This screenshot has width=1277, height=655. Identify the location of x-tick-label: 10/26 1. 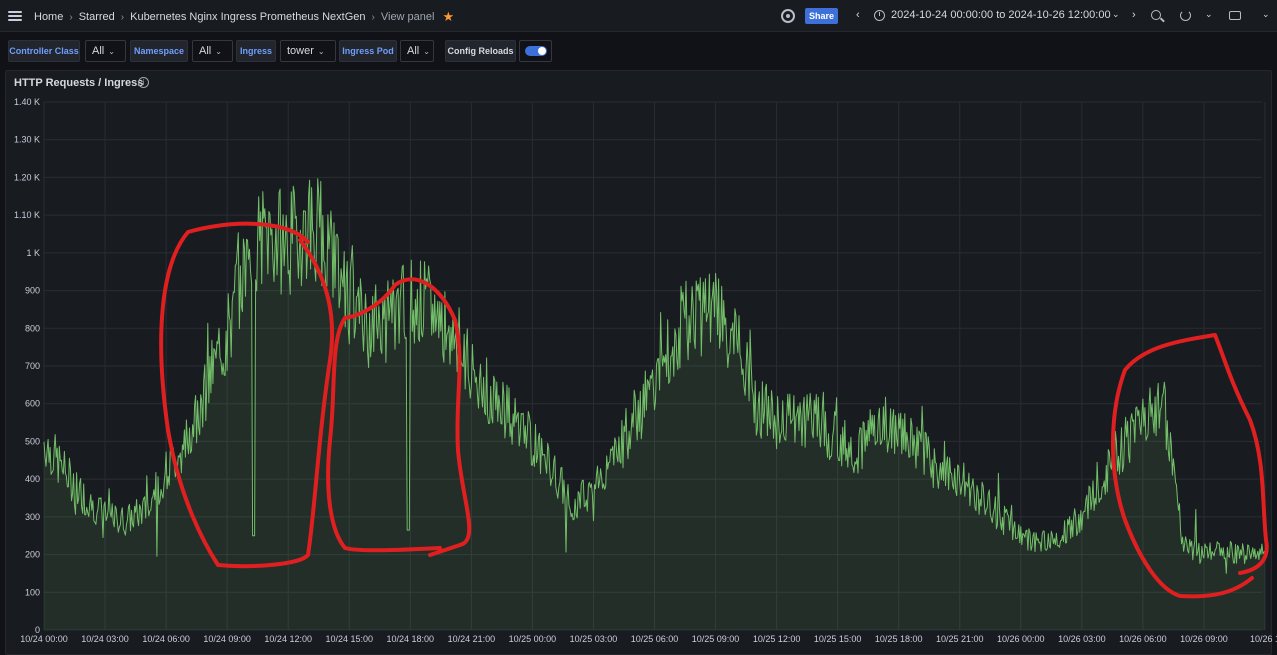
(1263, 639).